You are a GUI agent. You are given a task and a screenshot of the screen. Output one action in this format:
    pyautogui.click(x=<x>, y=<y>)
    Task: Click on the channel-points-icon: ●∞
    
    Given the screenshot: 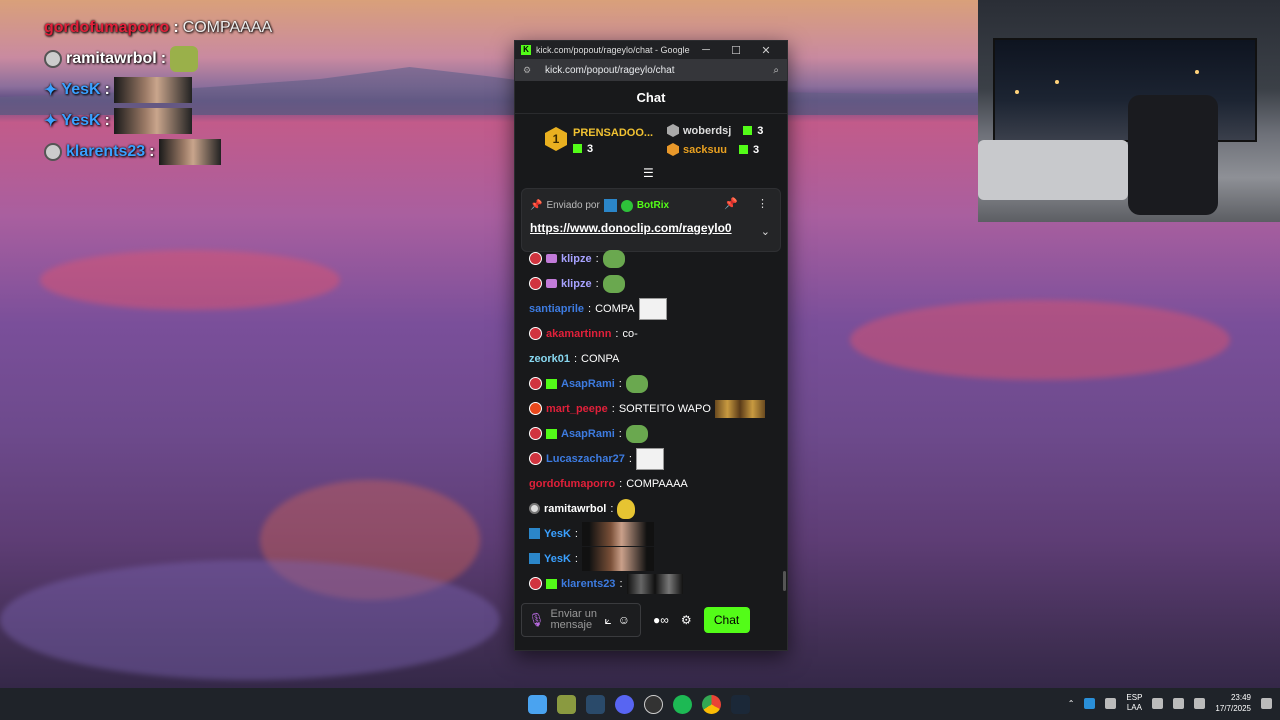 What is the action you would take?
    pyautogui.click(x=661, y=620)
    